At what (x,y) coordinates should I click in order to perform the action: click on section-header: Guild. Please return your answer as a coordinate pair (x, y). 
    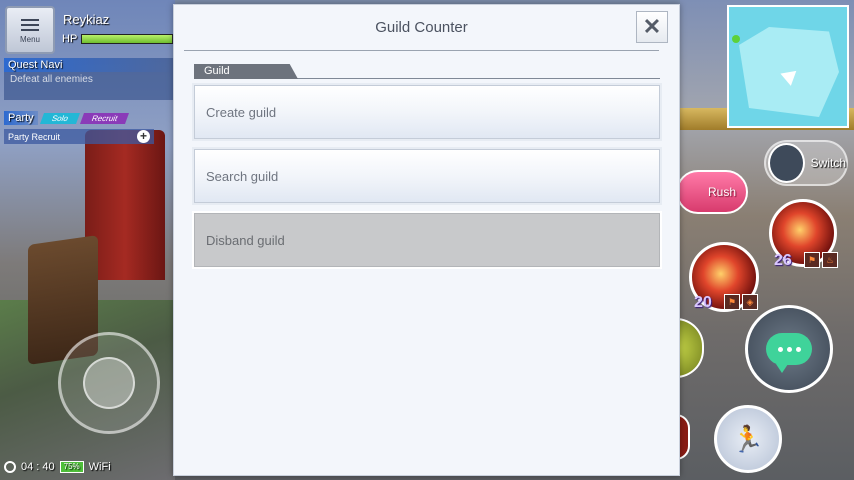
    Looking at the image, I should click on (427, 71).